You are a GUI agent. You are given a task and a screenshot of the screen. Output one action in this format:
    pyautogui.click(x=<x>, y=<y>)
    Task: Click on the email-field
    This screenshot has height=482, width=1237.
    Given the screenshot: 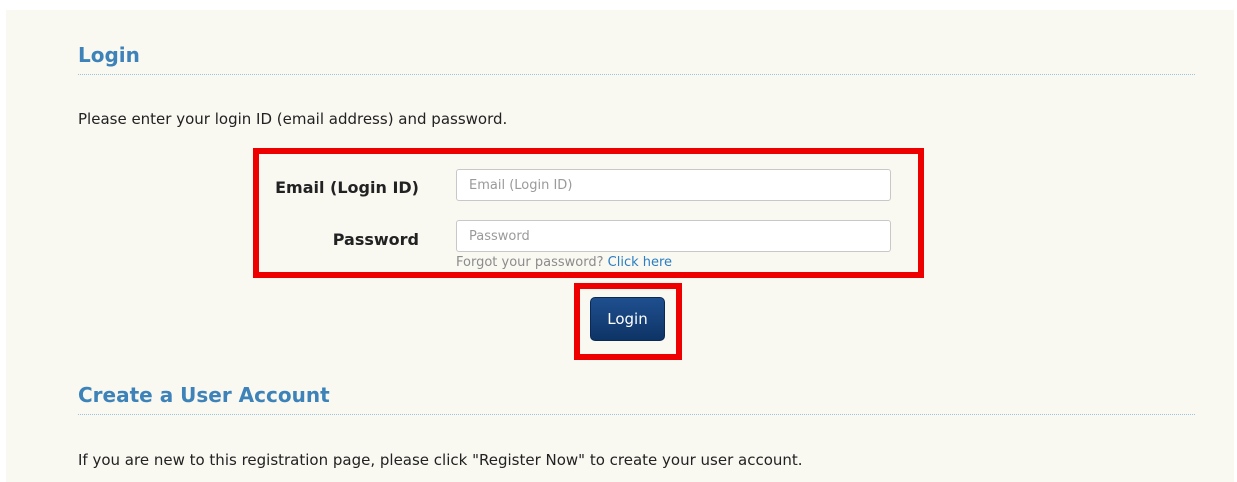 What is the action you would take?
    pyautogui.click(x=673, y=185)
    